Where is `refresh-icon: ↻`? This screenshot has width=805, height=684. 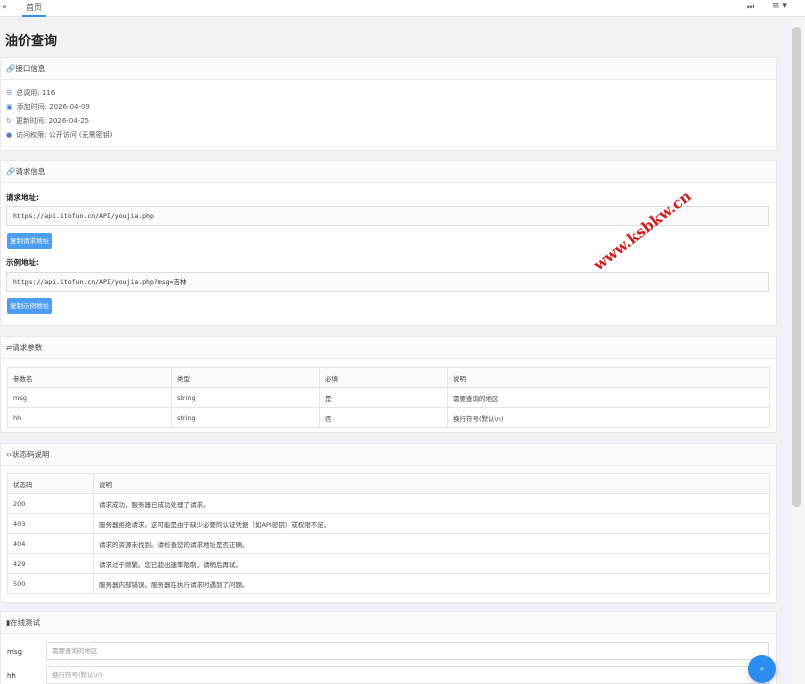 refresh-icon: ↻ is located at coordinates (9, 121).